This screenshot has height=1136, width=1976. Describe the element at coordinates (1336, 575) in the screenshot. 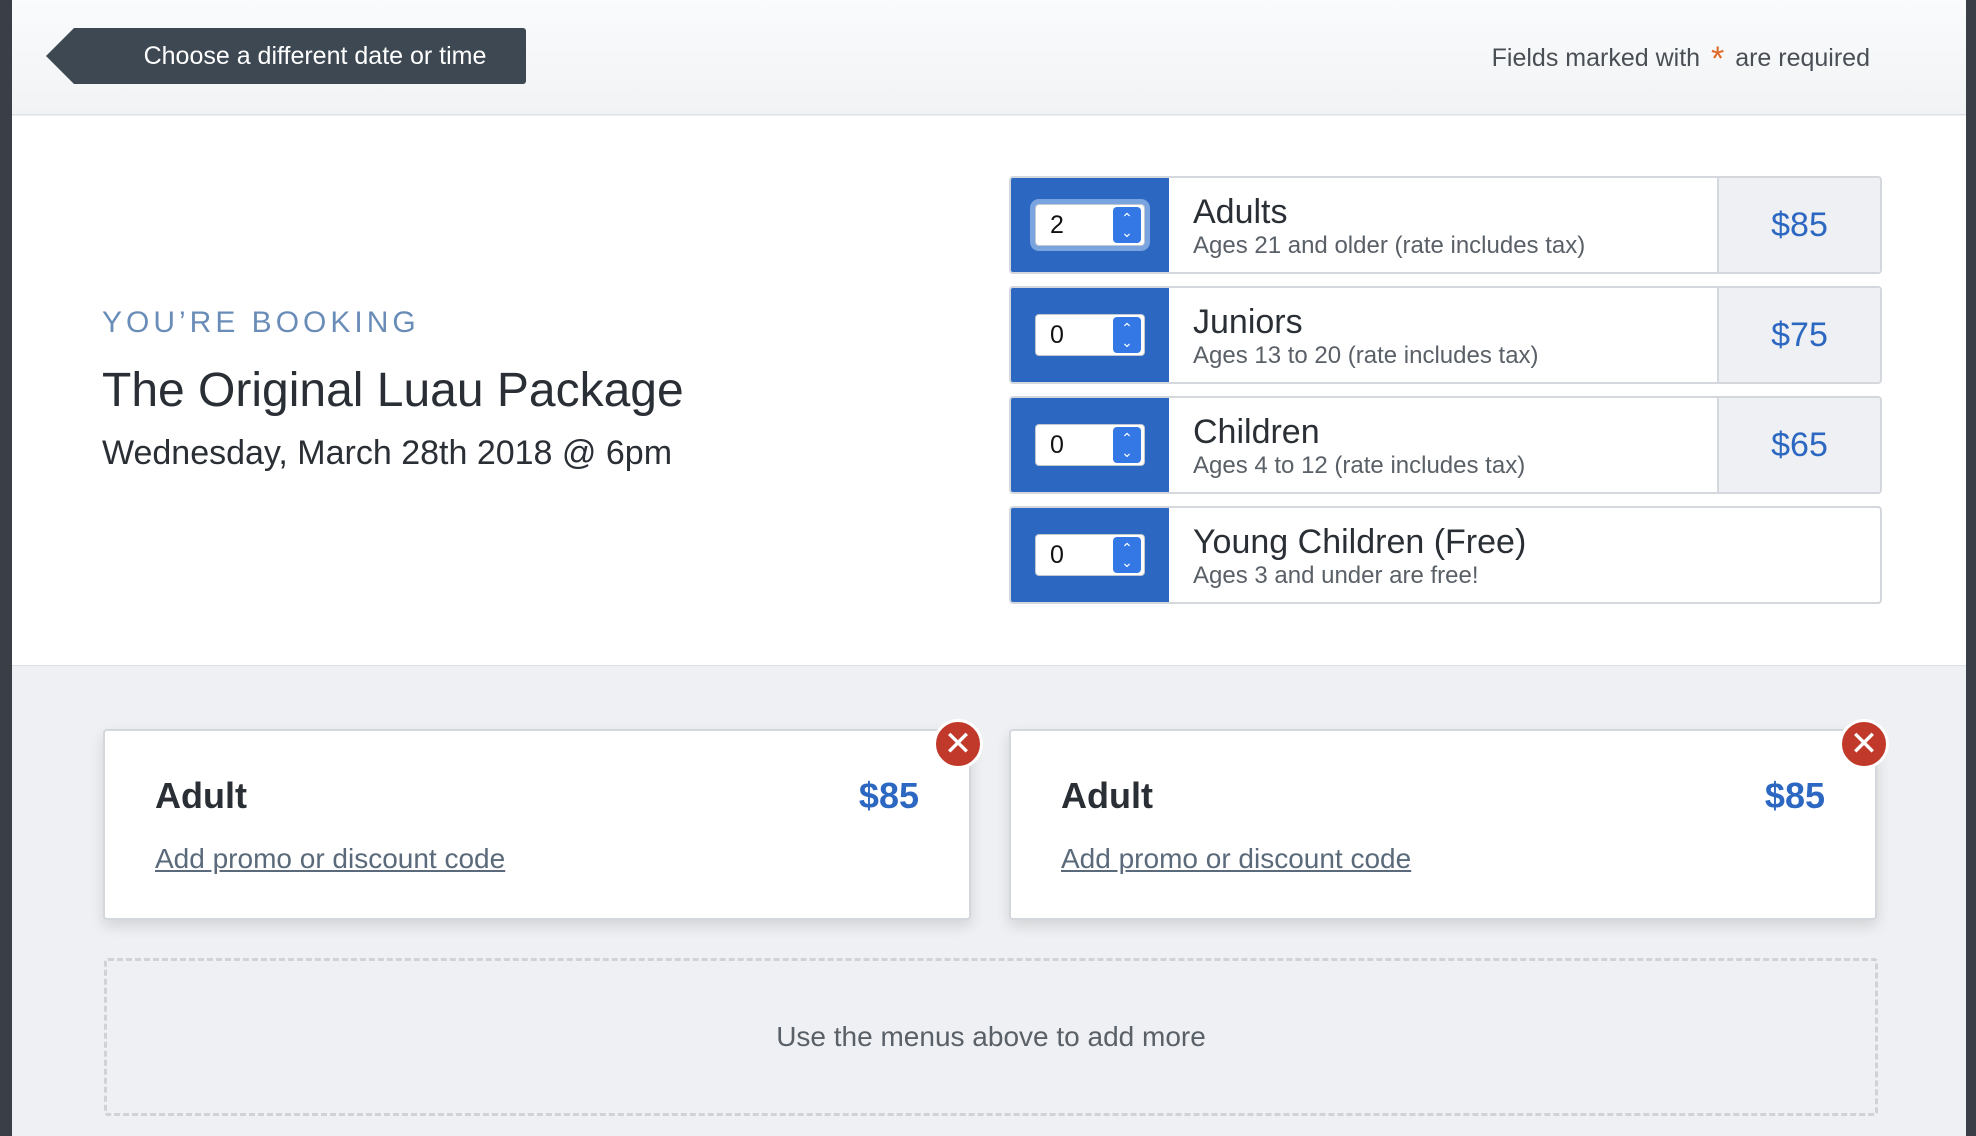

I see `ticket-description: Ages 3 and under are free!` at that location.